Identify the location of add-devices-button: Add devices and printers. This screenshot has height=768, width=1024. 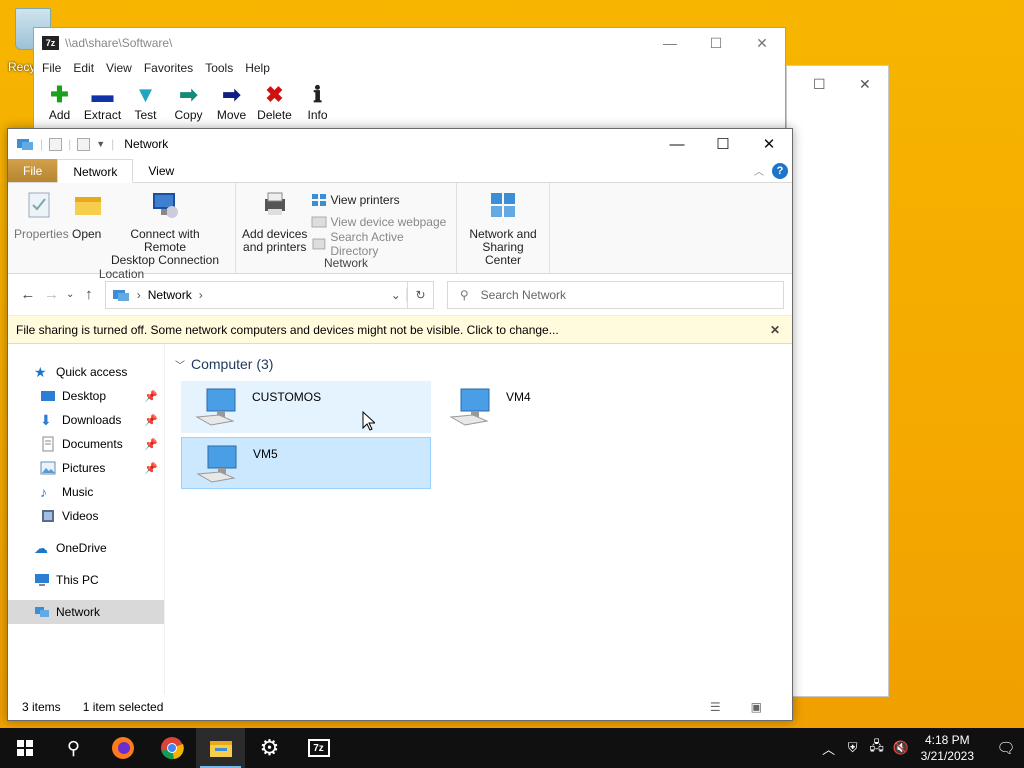
(274, 221).